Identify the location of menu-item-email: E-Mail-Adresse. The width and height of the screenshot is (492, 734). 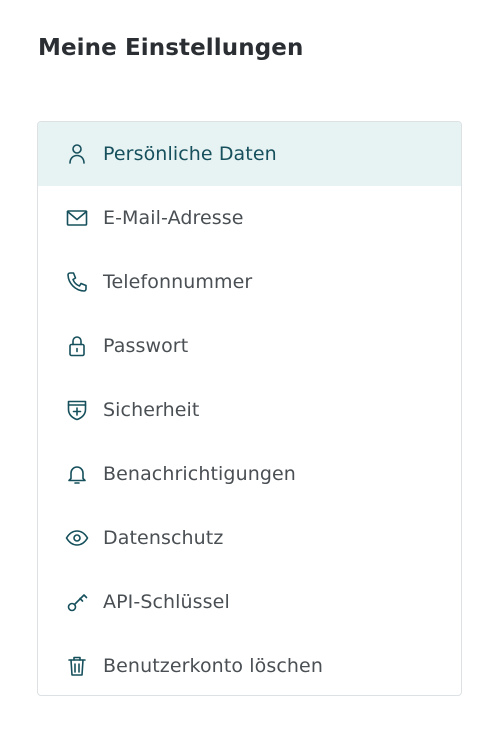
(249, 218).